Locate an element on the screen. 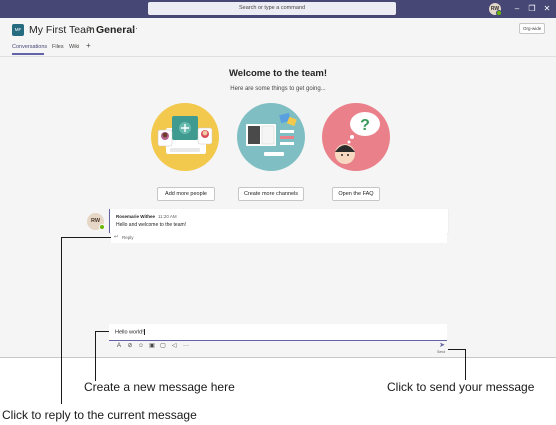 This screenshot has width=556, height=425. meet-icon: ◁ is located at coordinates (174, 346).